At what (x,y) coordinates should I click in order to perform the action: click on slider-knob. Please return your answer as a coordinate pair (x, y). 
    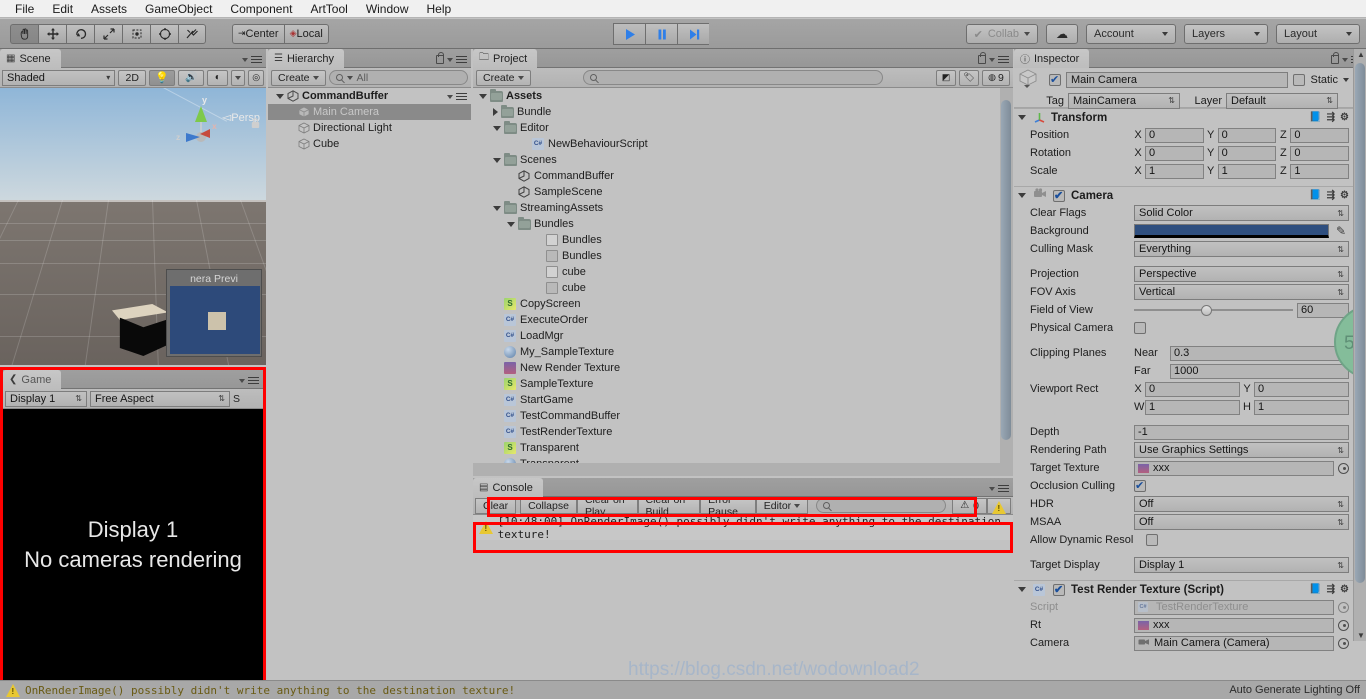
    Looking at the image, I should click on (1206, 310).